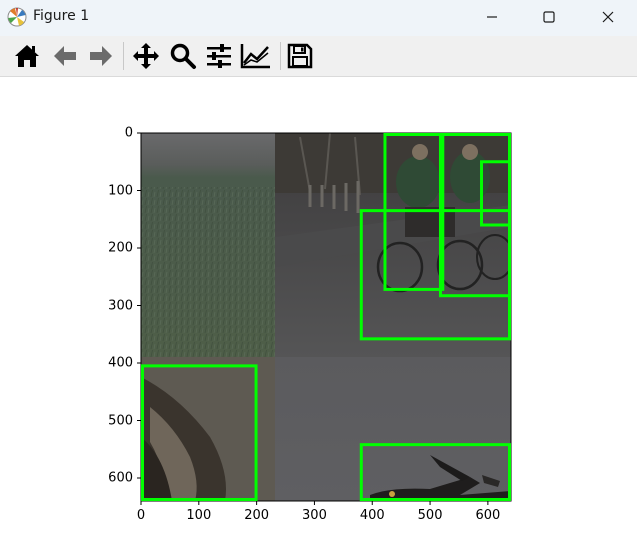  I want to click on y-tick-label: 500, so click(120, 420).